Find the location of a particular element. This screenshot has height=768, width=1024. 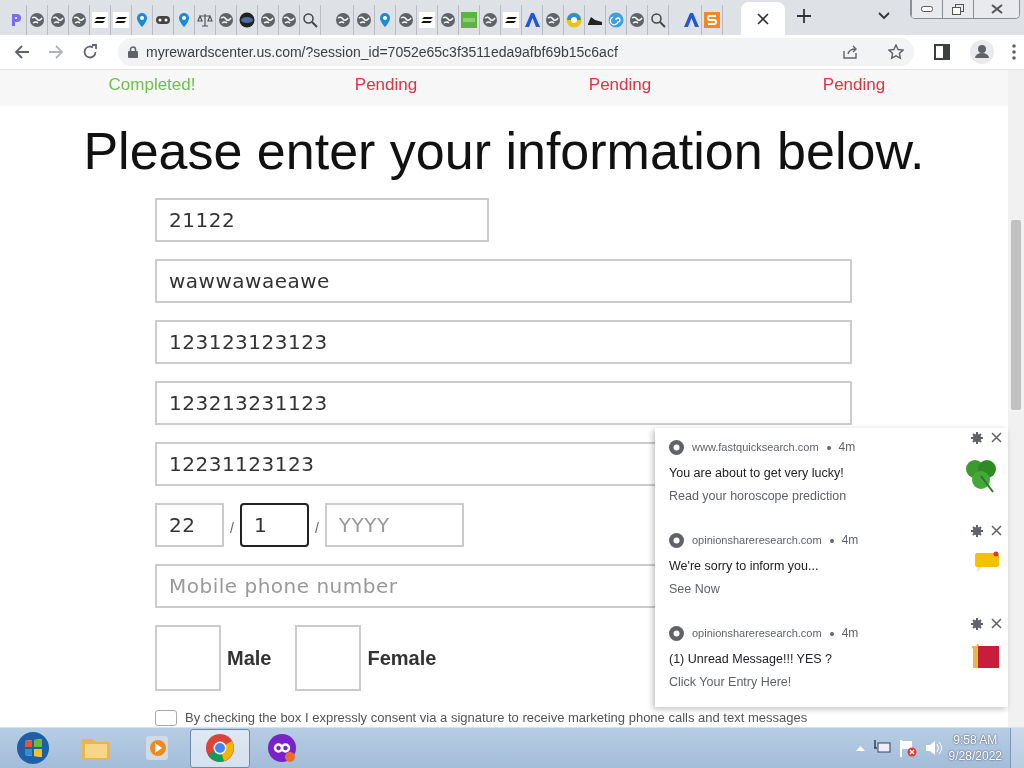

close-button is located at coordinates (996, 9).